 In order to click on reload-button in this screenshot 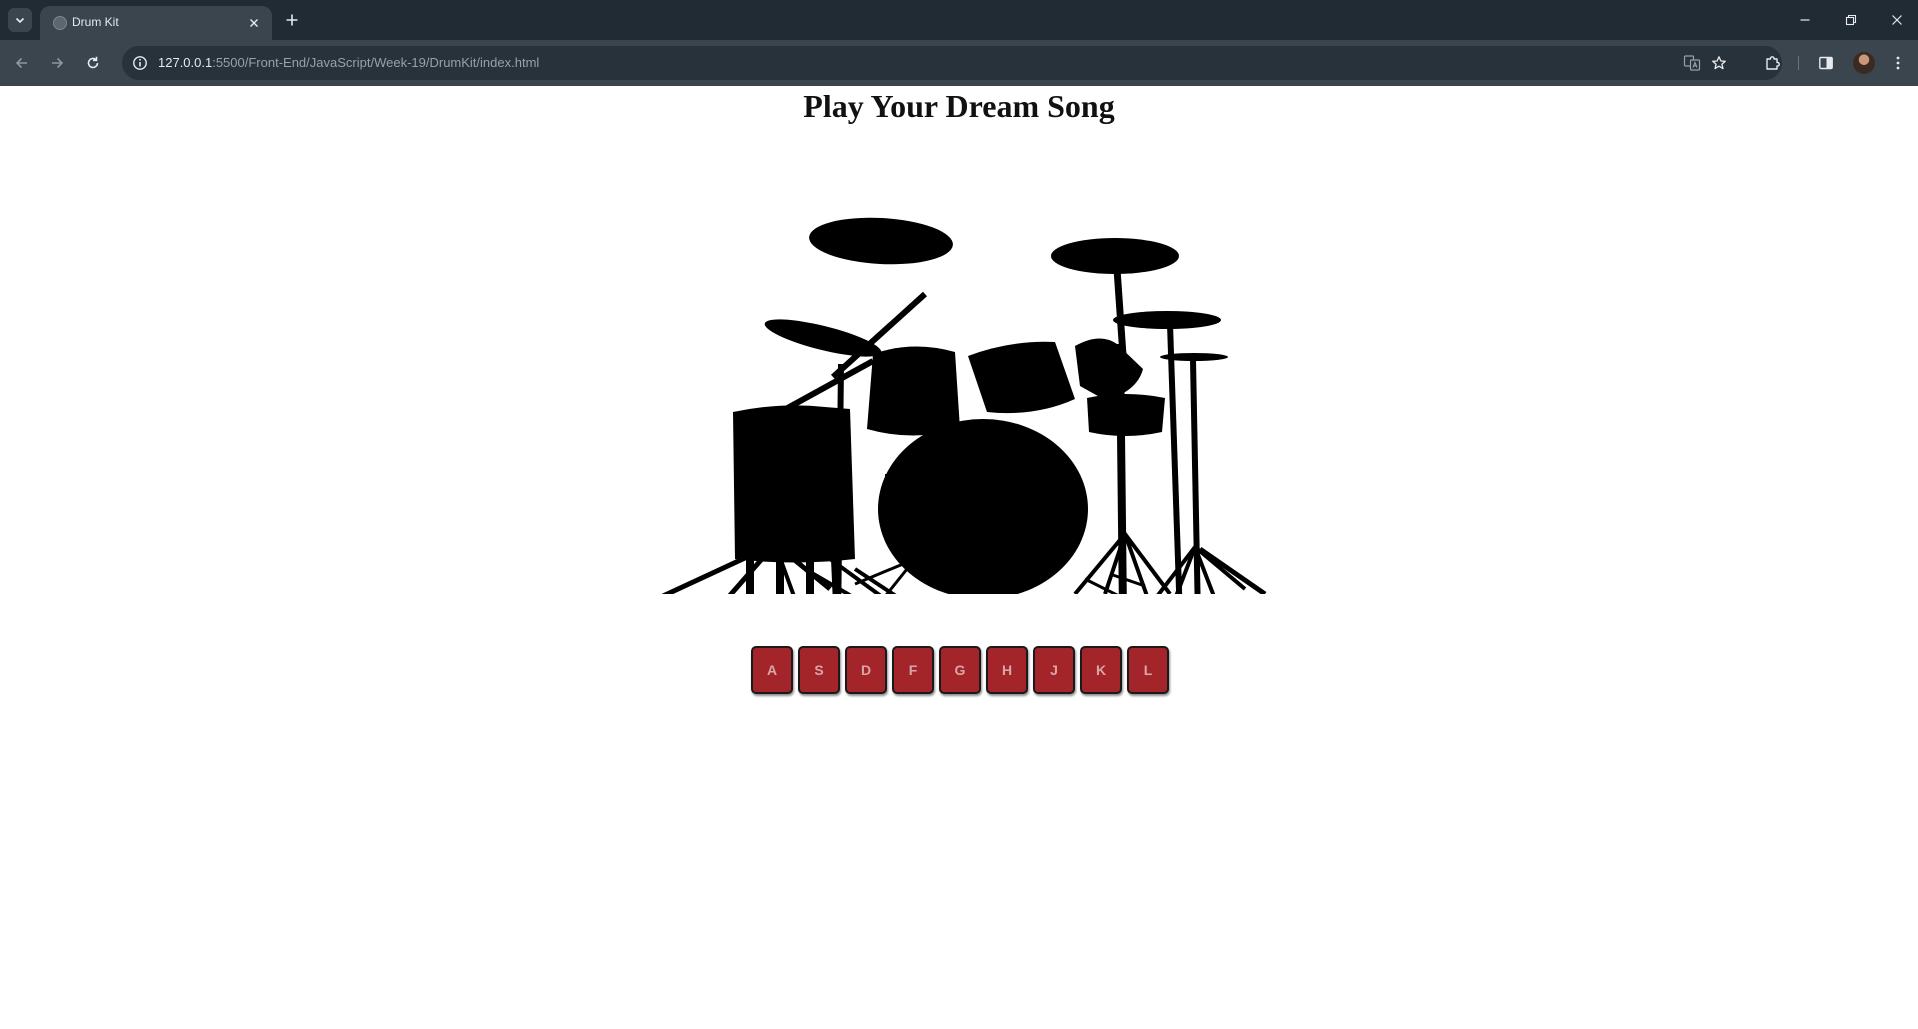, I will do `click(93, 63)`.